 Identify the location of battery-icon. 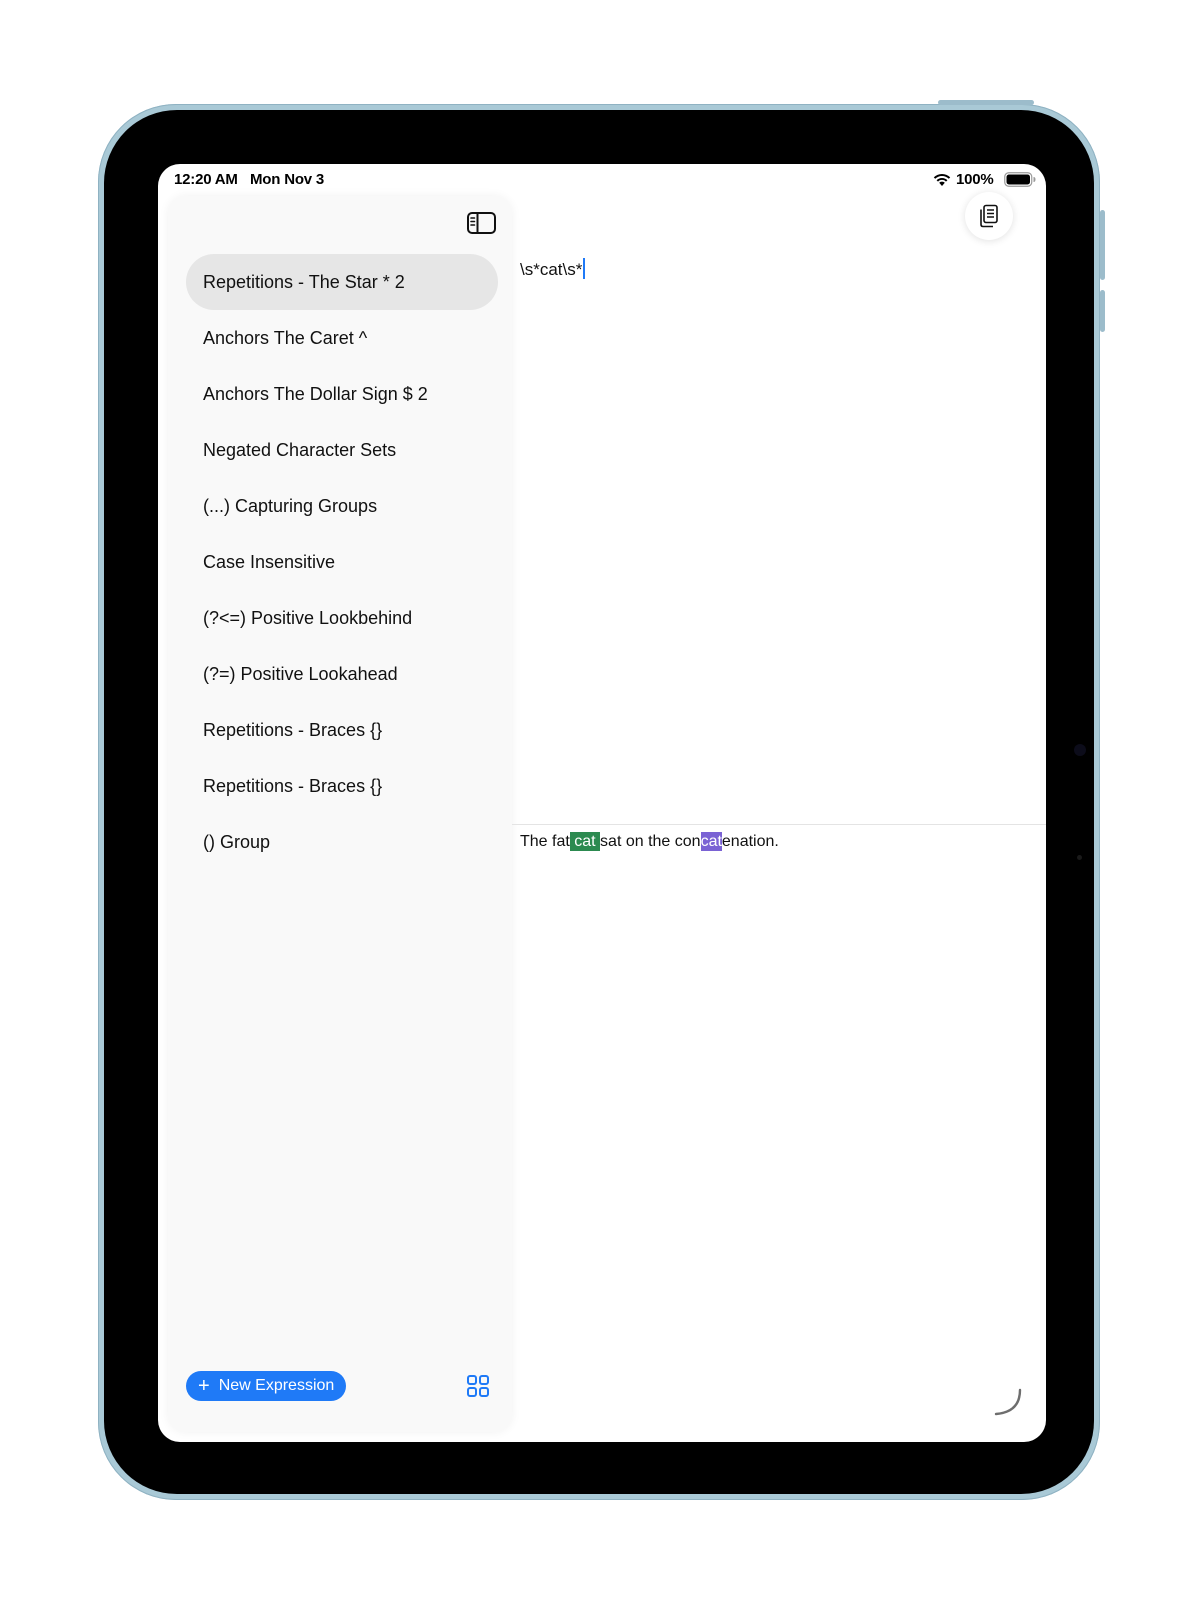
(1020, 179).